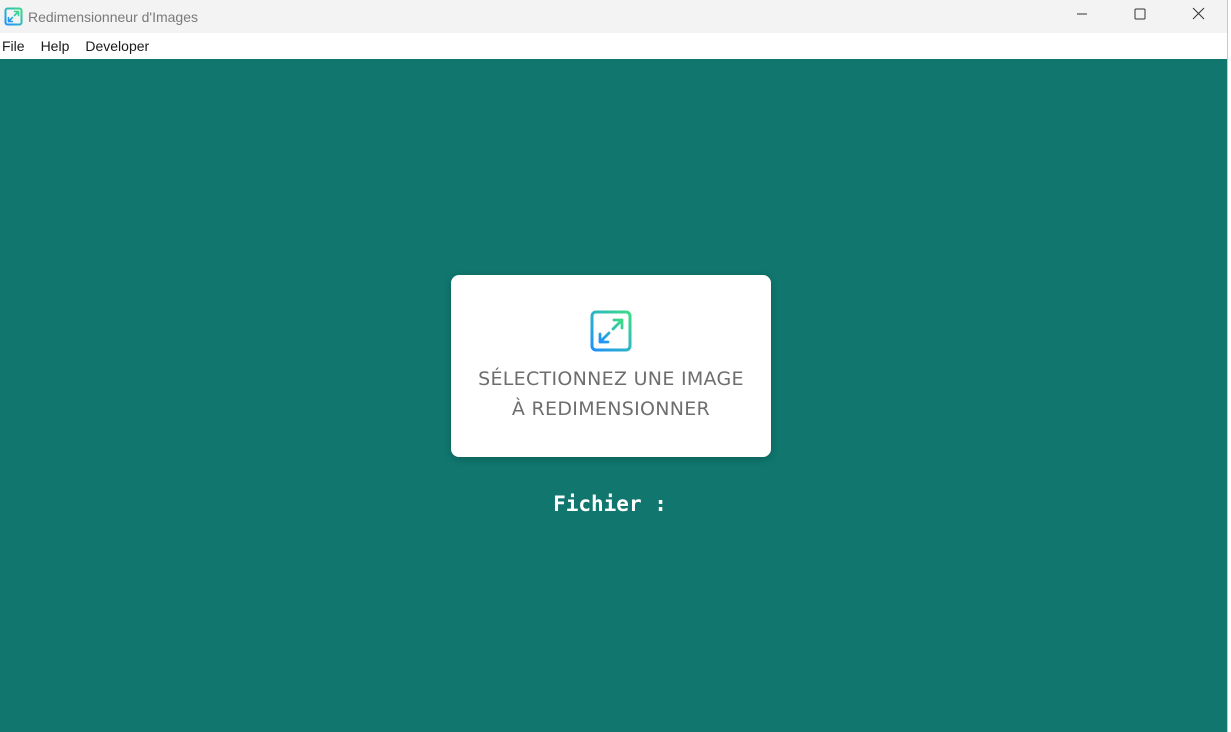  Describe the element at coordinates (613, 46) in the screenshot. I see `menu-bar: File Help Developer` at that location.